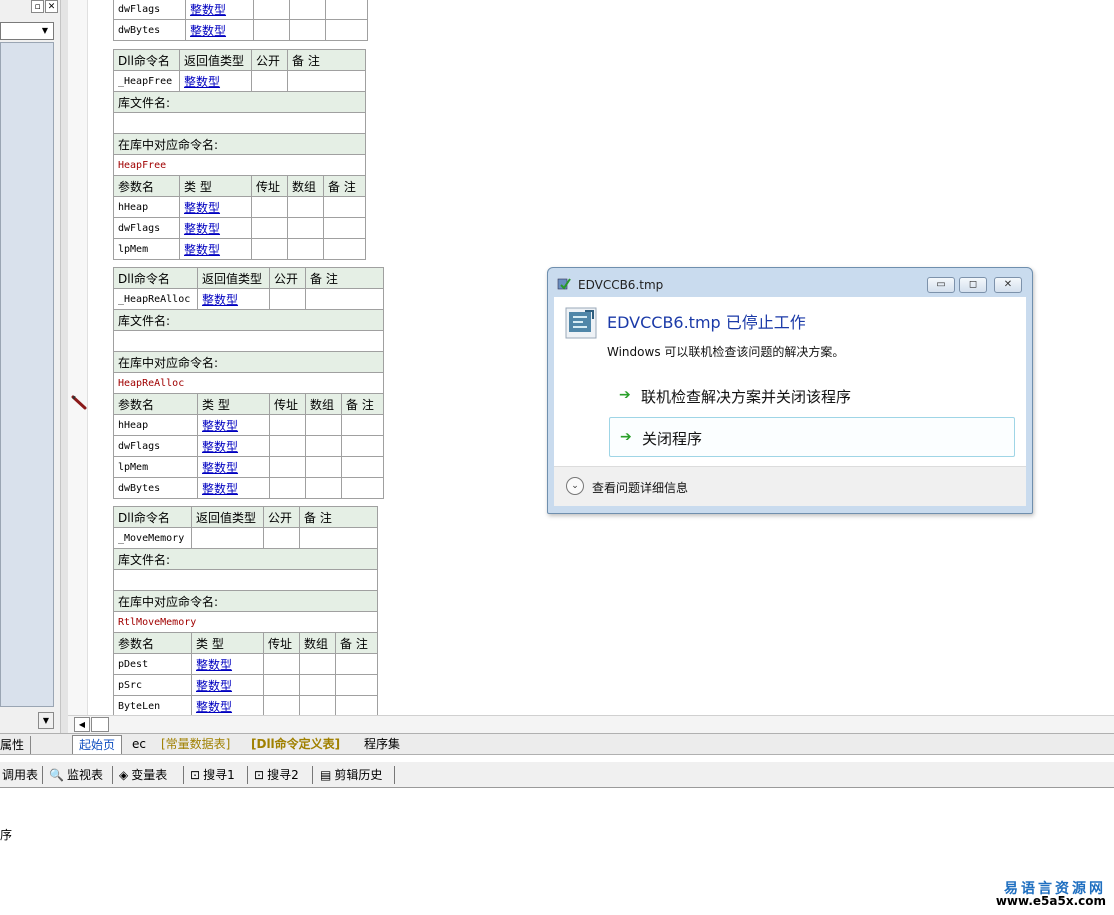 The height and width of the screenshot is (915, 1114). Describe the element at coordinates (97, 744) in the screenshot. I see `tab-start-page: 起始页` at that location.